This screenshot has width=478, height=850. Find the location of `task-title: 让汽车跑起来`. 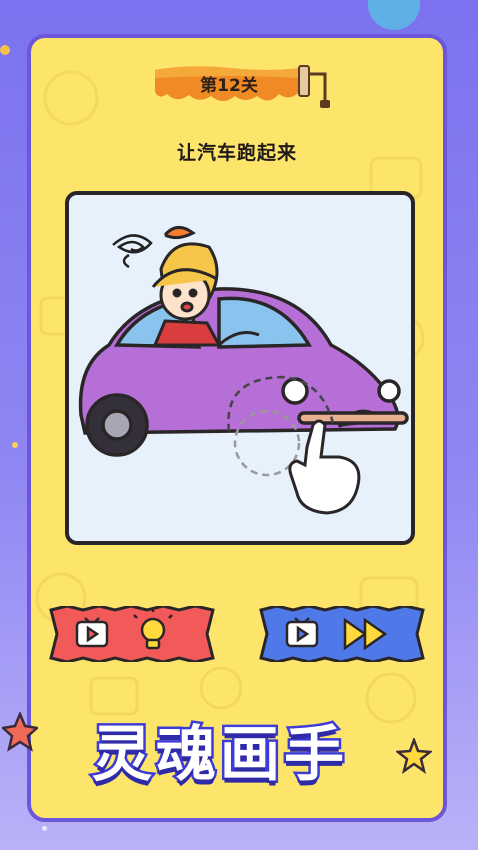

task-title: 让汽车跑起来 is located at coordinates (236, 153).